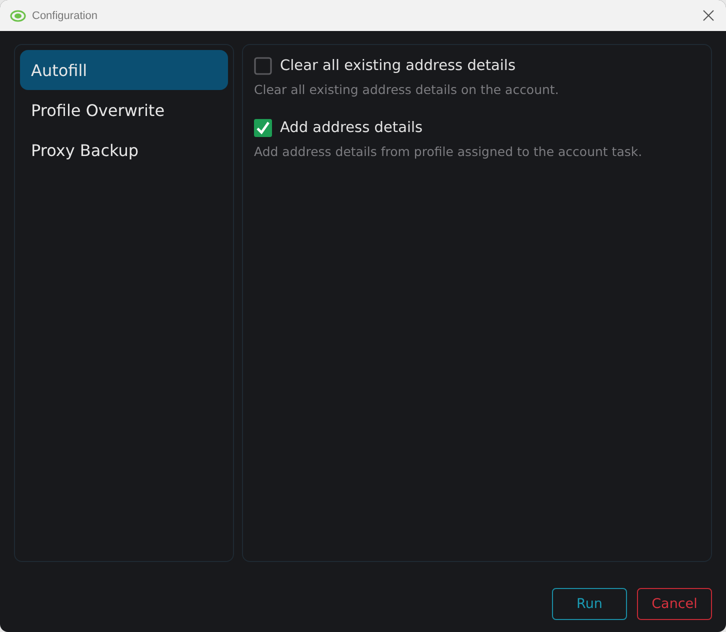 This screenshot has width=726, height=632. What do you see at coordinates (124, 70) in the screenshot?
I see `sidebar-item: Autofill` at bounding box center [124, 70].